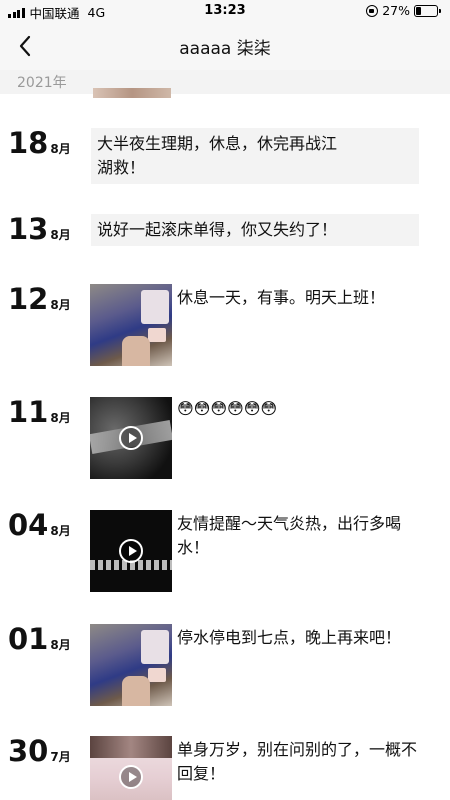  Describe the element at coordinates (28, 229) in the screenshot. I see `entry-day: 13` at that location.